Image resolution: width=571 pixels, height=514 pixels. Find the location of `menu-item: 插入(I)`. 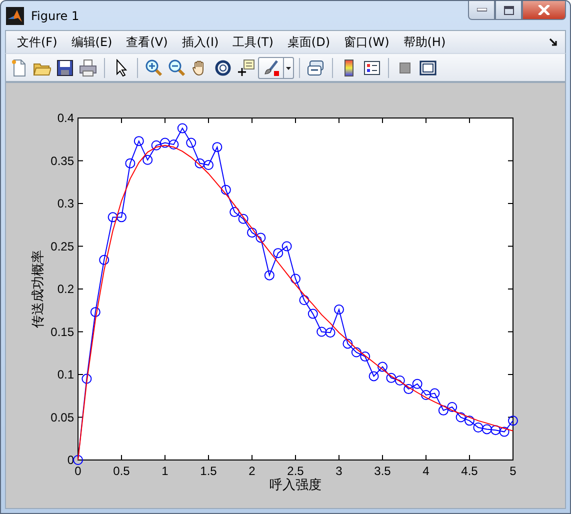

menu-item: 插入(I) is located at coordinates (200, 42).